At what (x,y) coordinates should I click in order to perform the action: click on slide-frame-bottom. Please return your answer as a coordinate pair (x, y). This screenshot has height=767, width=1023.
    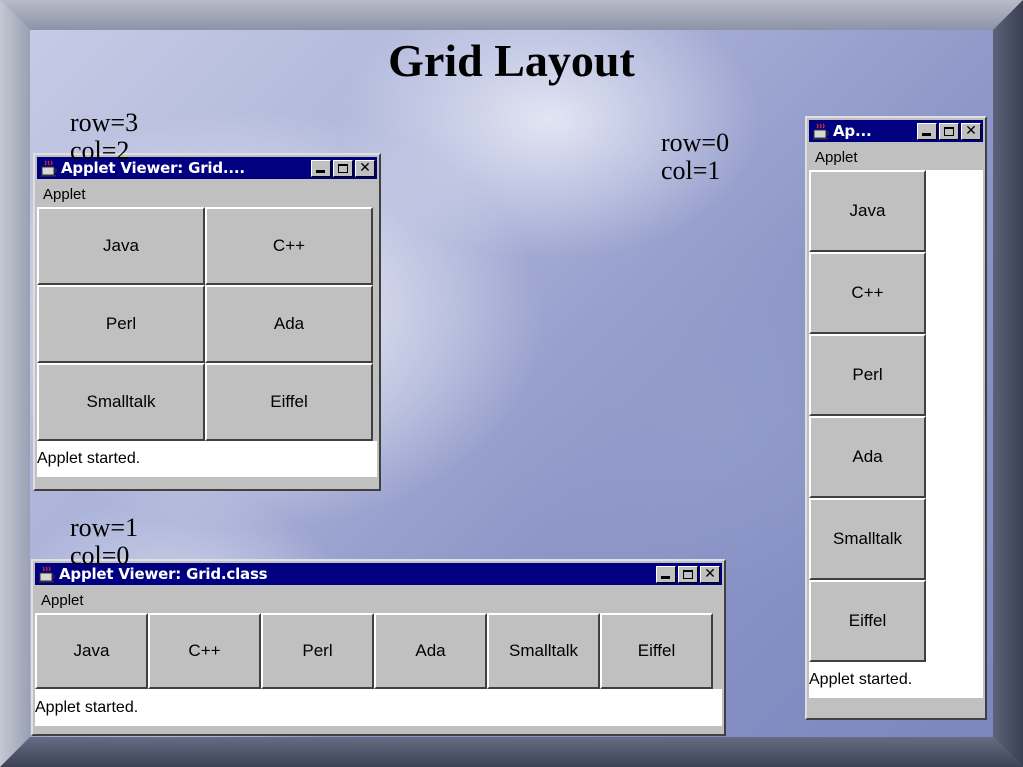
    Looking at the image, I should click on (511, 752).